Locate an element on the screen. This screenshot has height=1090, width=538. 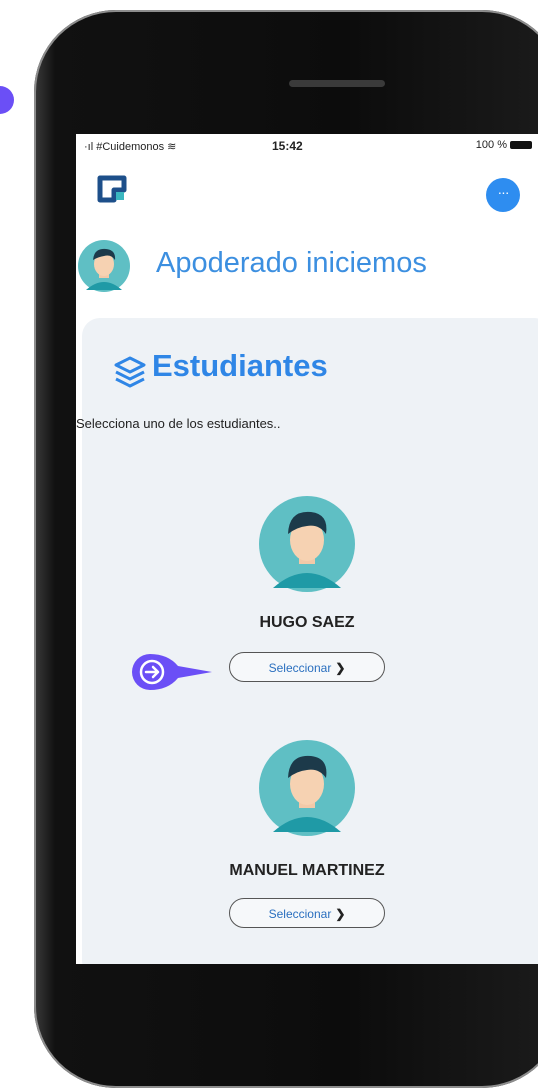
students-instruction: Selecciona uno de los estudiantes.. is located at coordinates (178, 423).